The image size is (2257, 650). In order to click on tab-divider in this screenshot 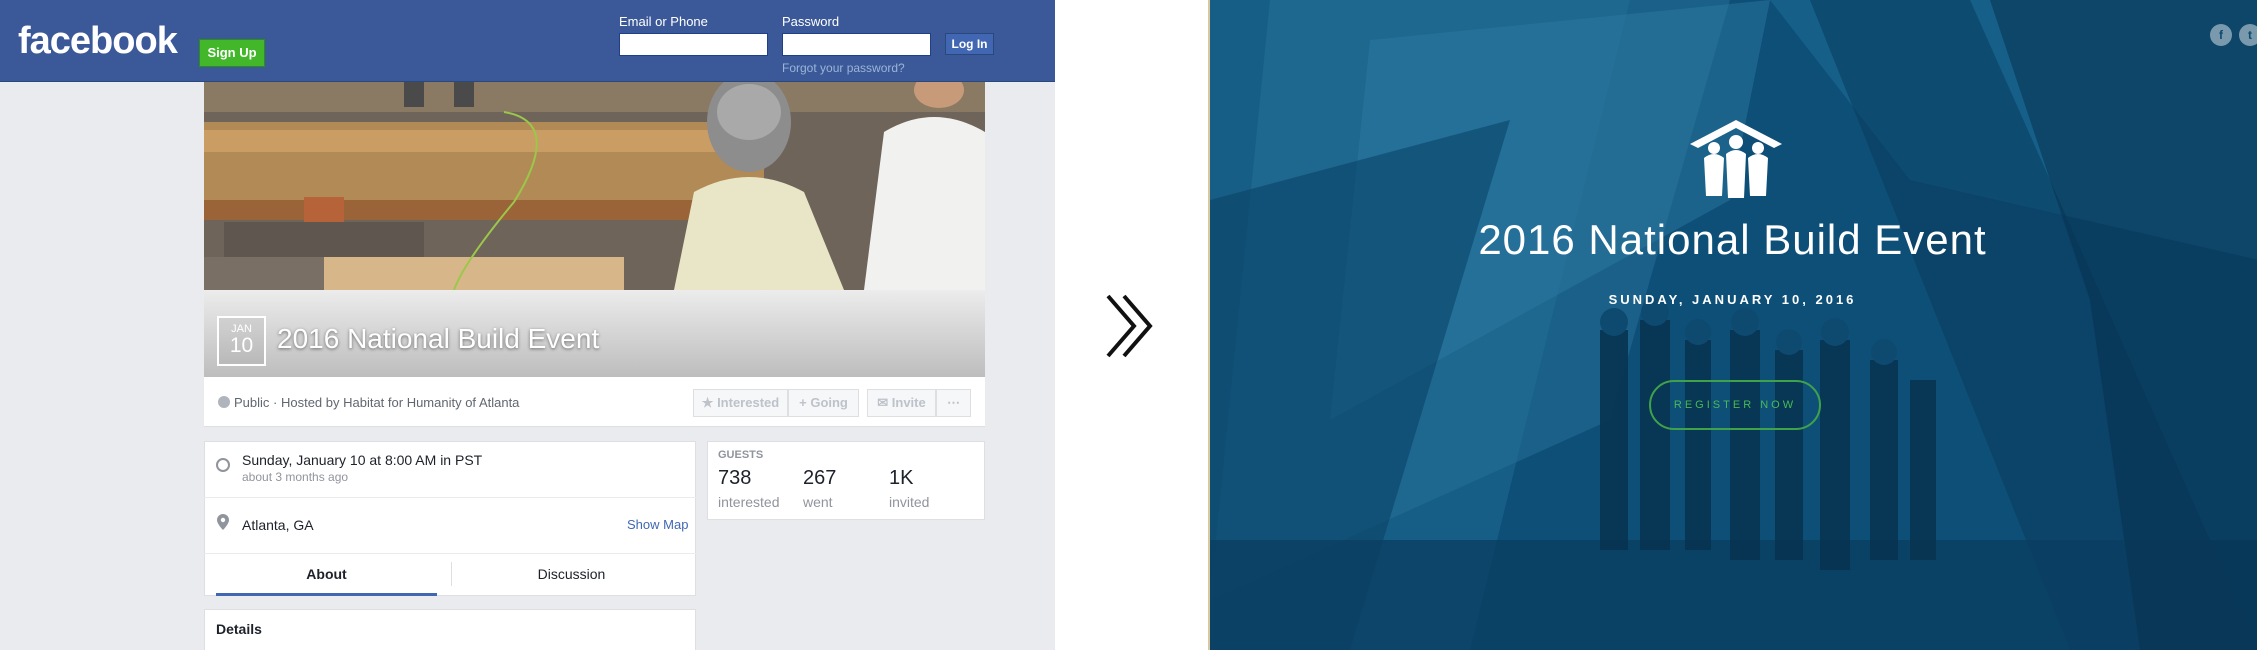, I will do `click(451, 574)`.